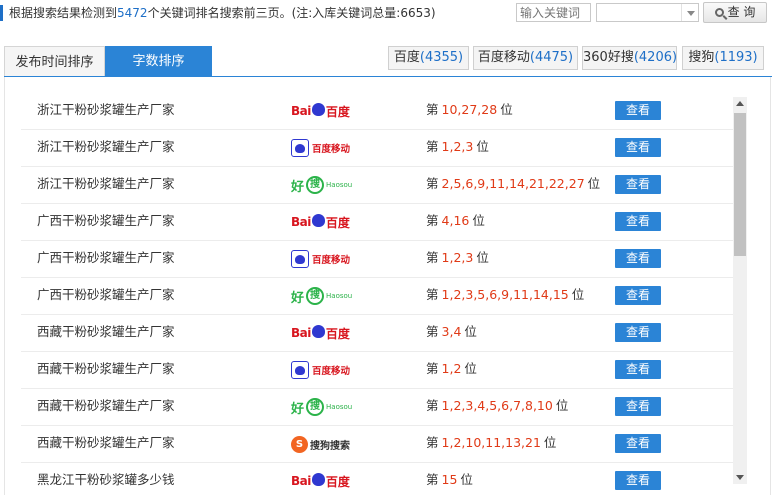  I want to click on rank-numbers: 1,2,3,5,6,9,11,14,15, so click(505, 294).